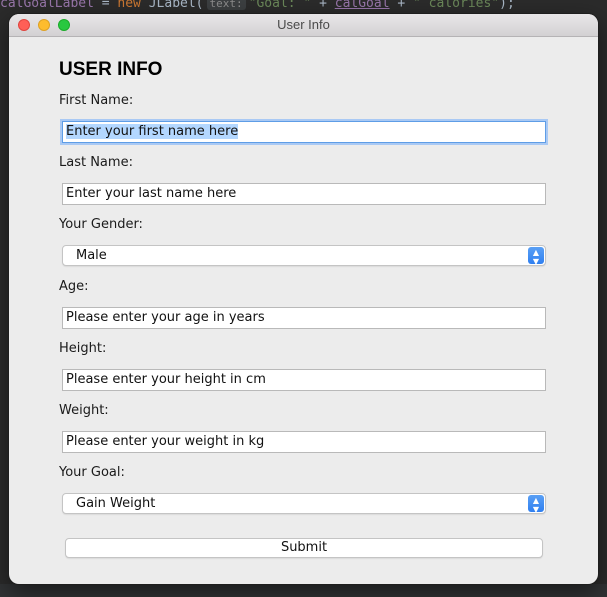 The image size is (607, 597). I want to click on code-class: JLabel(, so click(172, 5).